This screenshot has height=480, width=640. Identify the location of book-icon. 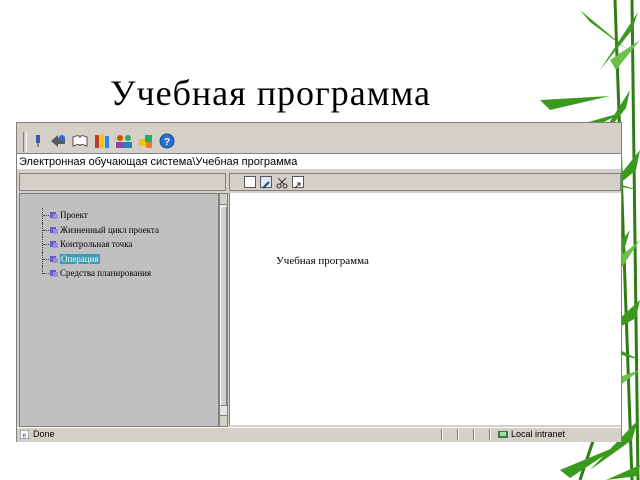
(80, 141).